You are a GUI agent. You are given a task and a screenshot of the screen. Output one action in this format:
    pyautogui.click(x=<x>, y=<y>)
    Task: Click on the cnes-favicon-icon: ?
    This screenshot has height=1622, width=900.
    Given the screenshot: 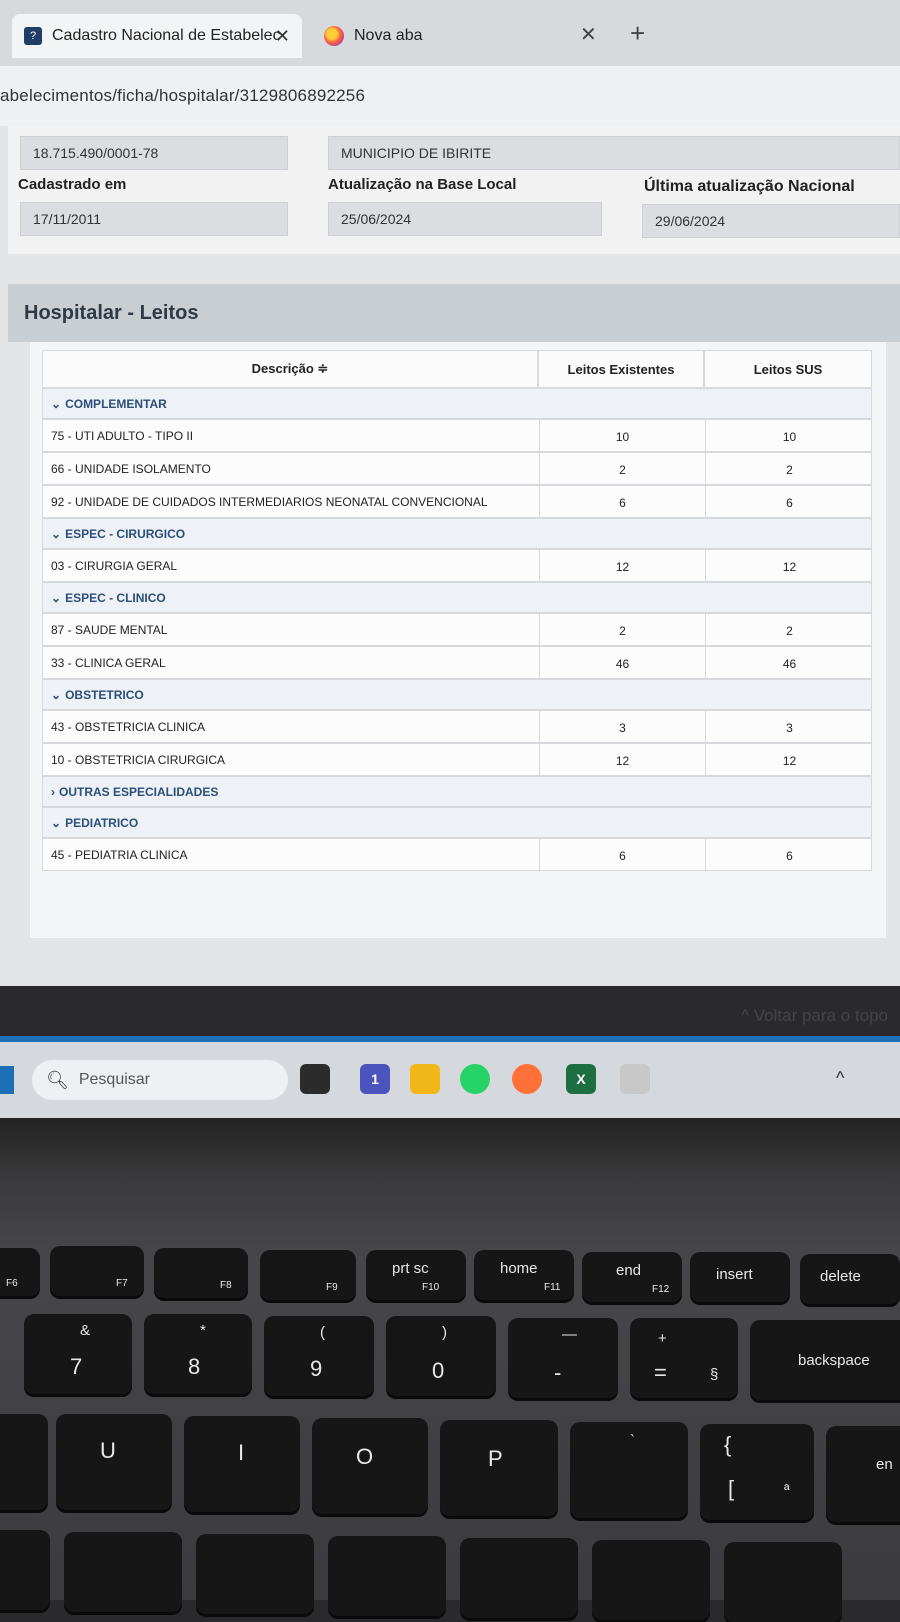 What is the action you would take?
    pyautogui.click(x=33, y=36)
    